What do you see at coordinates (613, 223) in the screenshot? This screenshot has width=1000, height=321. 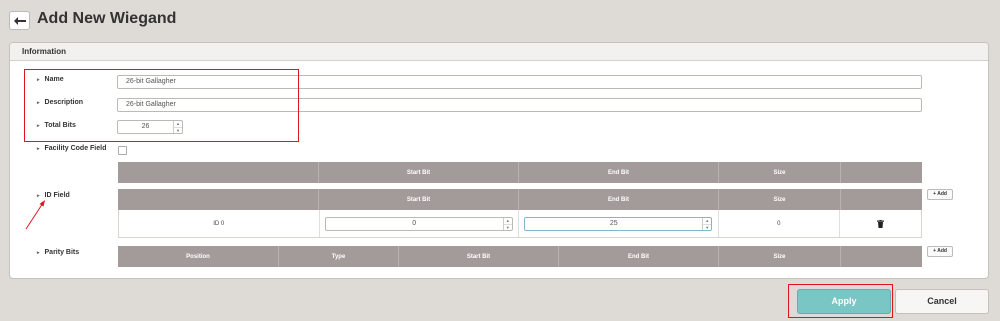 I see `end-bit-value: 25` at bounding box center [613, 223].